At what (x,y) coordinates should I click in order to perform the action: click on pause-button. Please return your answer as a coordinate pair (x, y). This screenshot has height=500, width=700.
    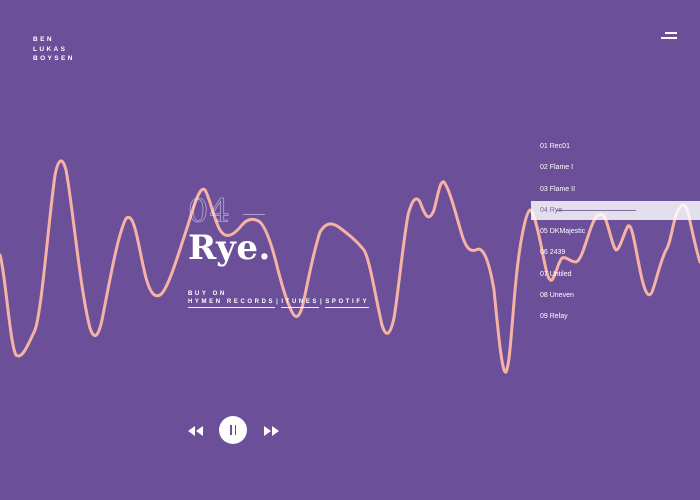
    Looking at the image, I should click on (233, 430).